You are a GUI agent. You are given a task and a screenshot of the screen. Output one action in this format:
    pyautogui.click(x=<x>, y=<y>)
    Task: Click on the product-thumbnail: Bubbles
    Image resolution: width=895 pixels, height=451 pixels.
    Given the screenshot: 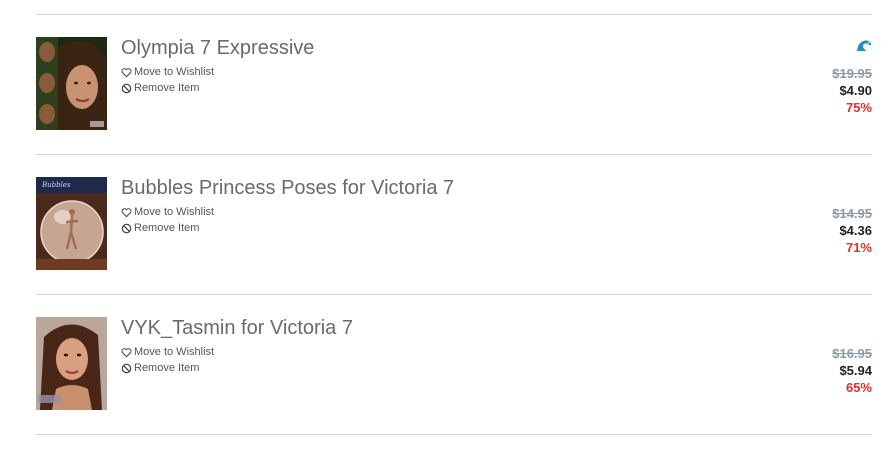 What is the action you would take?
    pyautogui.click(x=71, y=223)
    